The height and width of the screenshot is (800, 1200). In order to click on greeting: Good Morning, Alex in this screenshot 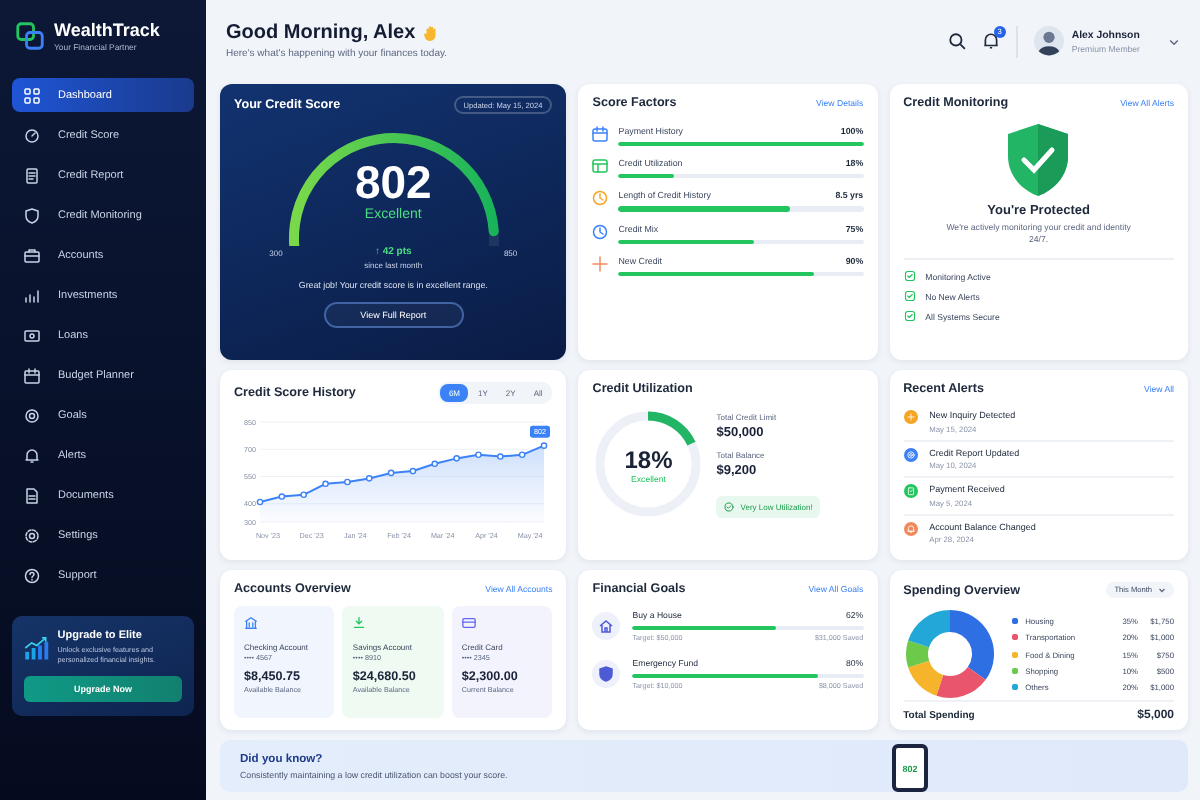, I will do `click(321, 33)`.